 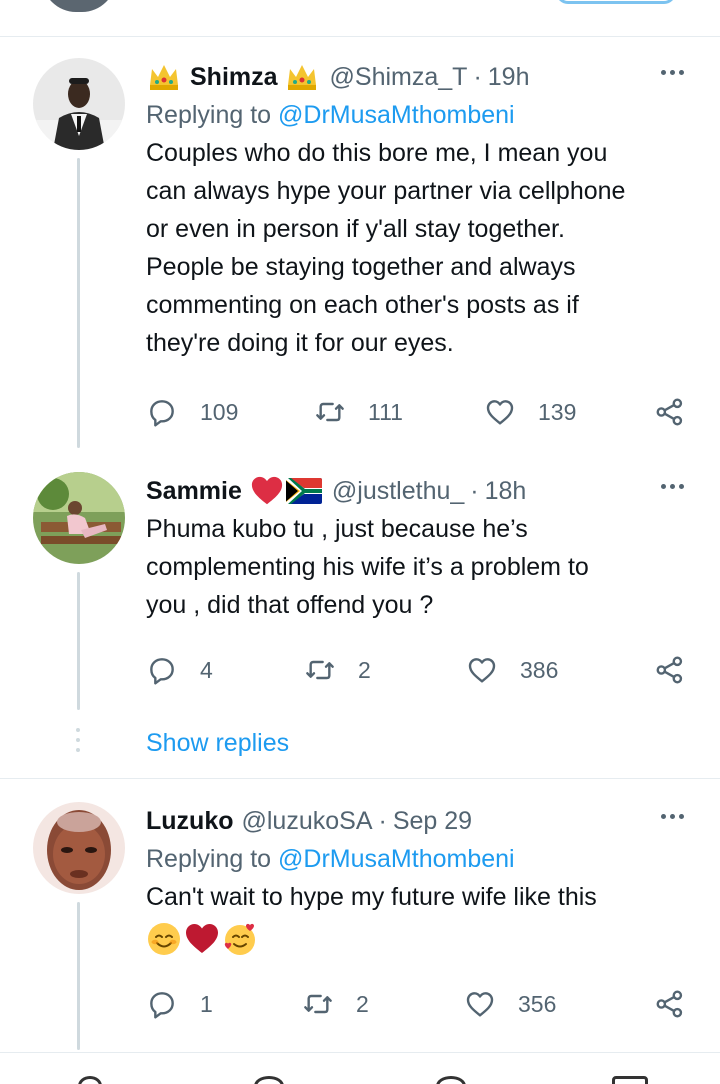 What do you see at coordinates (512, 670) in the screenshot?
I see `like-button: 386` at bounding box center [512, 670].